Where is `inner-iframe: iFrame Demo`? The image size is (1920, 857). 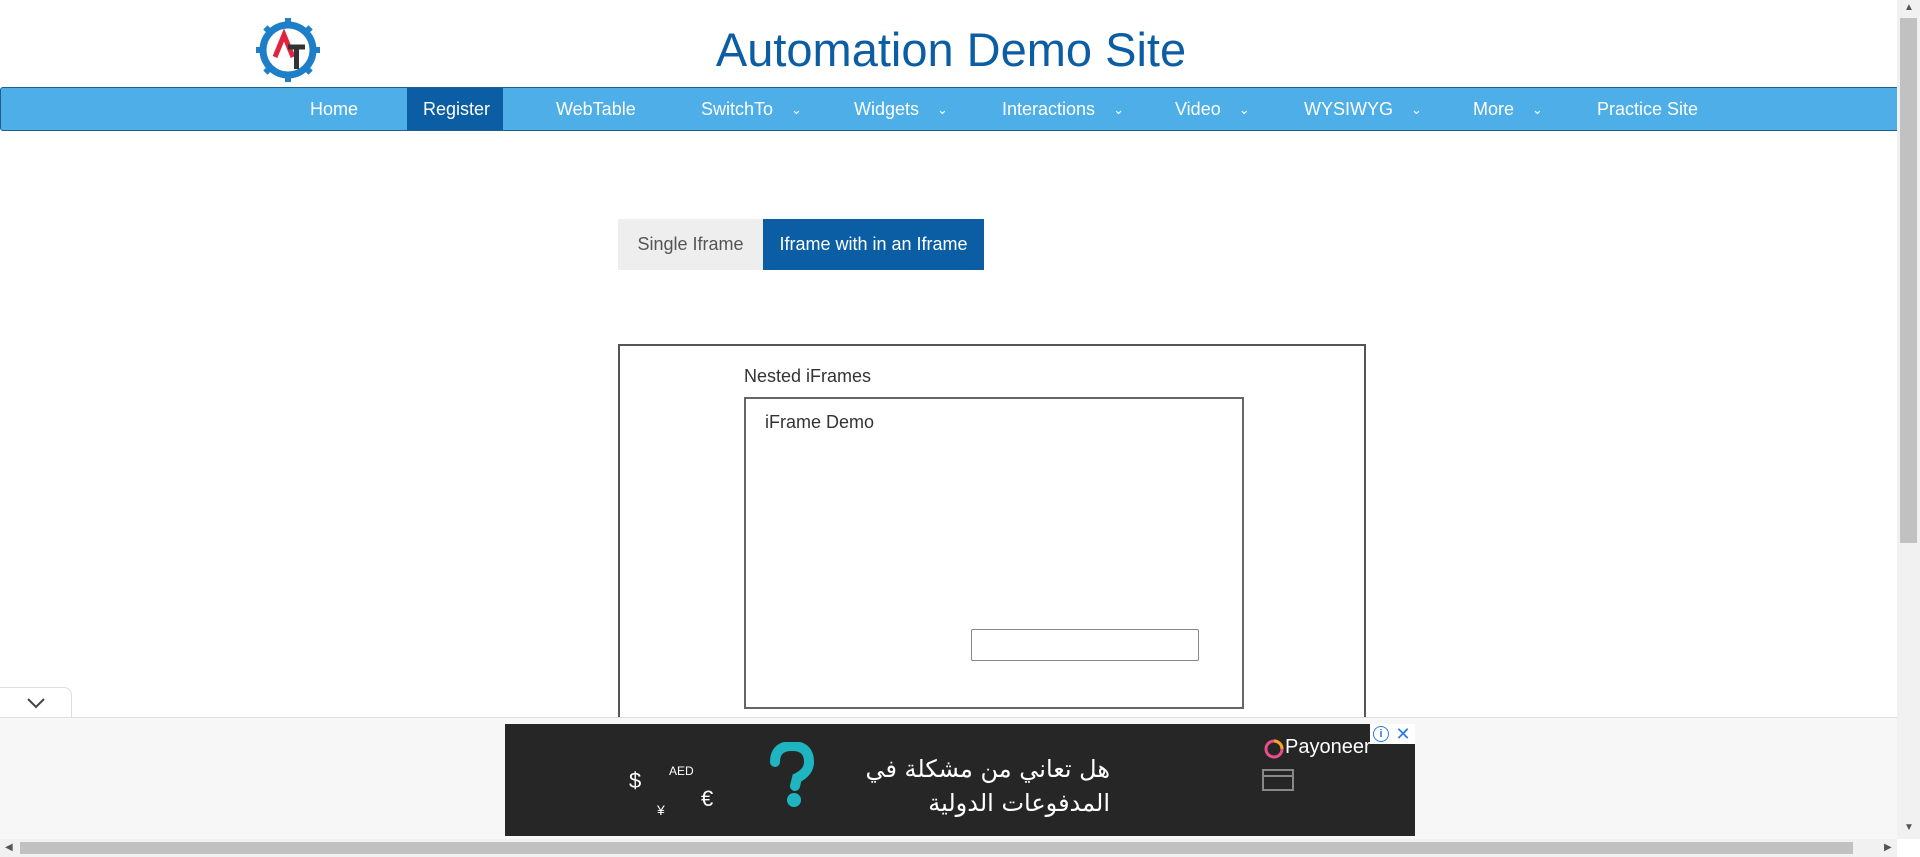
inner-iframe: iFrame Demo is located at coordinates (994, 553).